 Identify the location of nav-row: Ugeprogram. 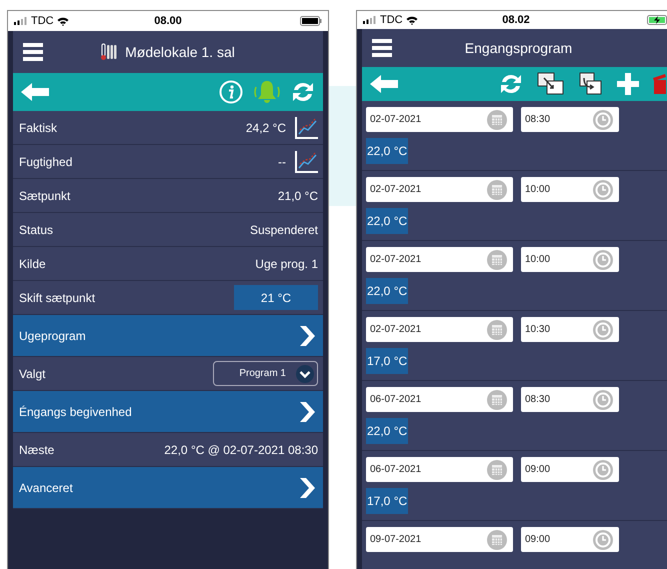
(168, 336).